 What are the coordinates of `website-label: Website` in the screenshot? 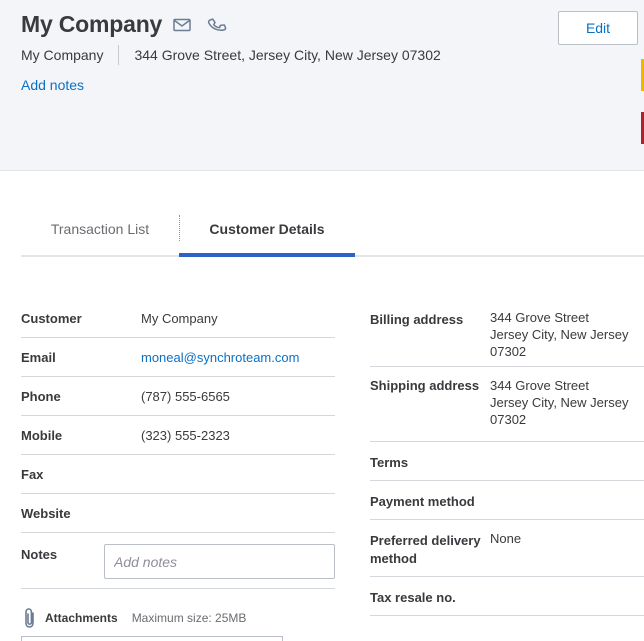 It's located at (46, 513).